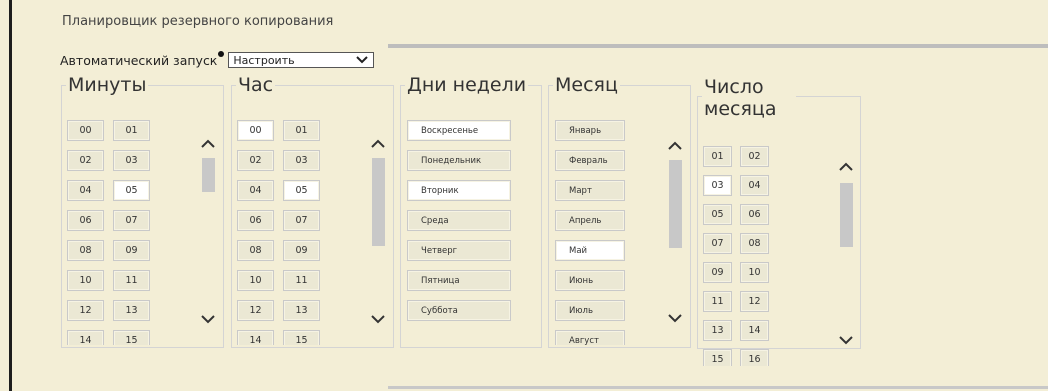  What do you see at coordinates (459, 310) in the screenshot?
I see `weekdays-option: Суббота` at bounding box center [459, 310].